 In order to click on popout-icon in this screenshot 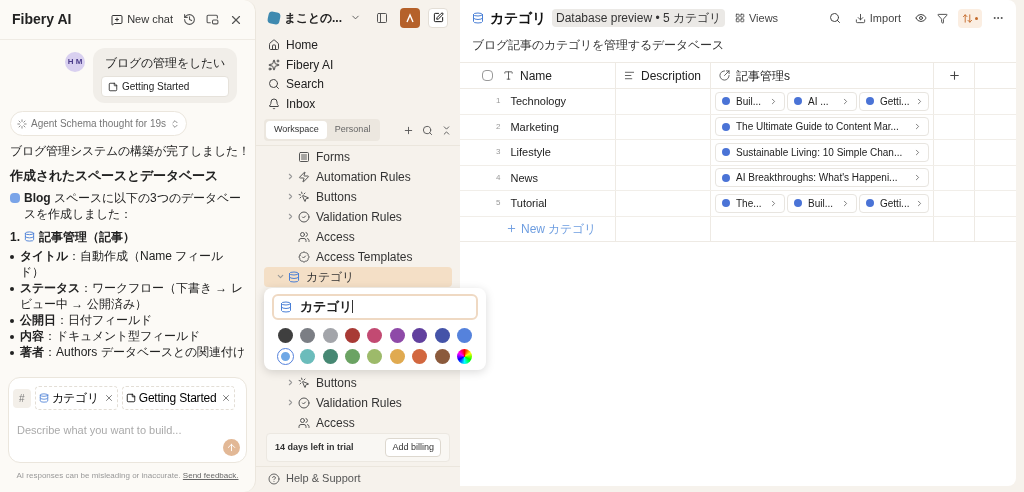, I will do `click(212, 19)`.